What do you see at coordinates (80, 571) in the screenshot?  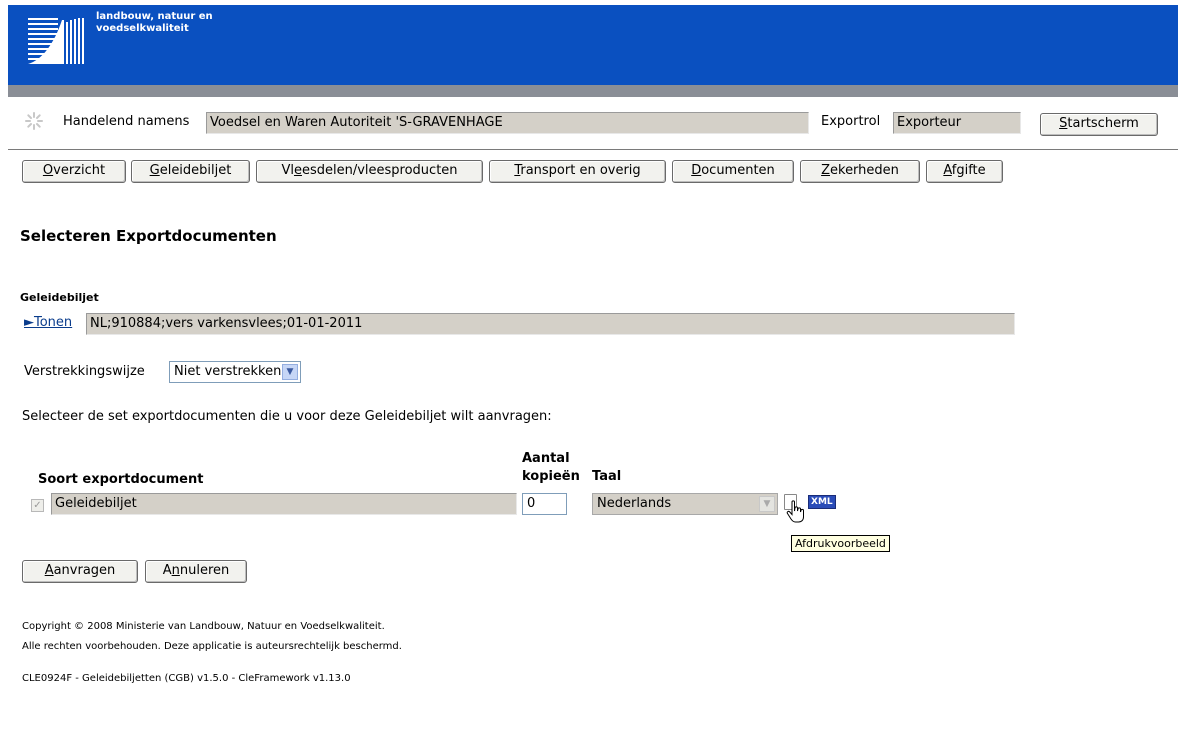 I see `aanvragen-button: Aanvragen` at bounding box center [80, 571].